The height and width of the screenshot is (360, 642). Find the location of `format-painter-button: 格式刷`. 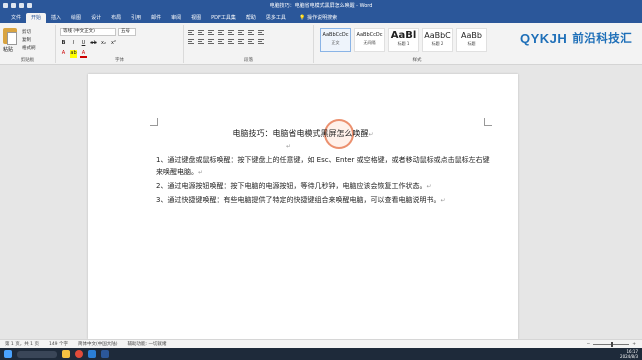

format-painter-button: 格式刷 is located at coordinates (29, 48).